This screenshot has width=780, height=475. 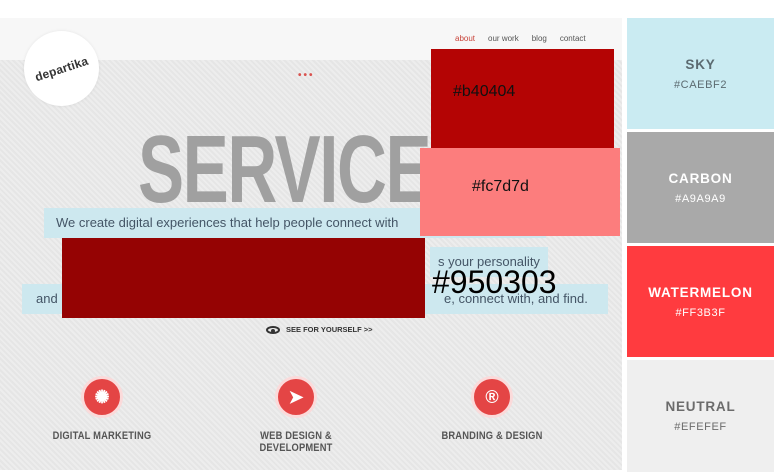 I want to click on overlay-label: #fc7d7d, so click(x=500, y=186).